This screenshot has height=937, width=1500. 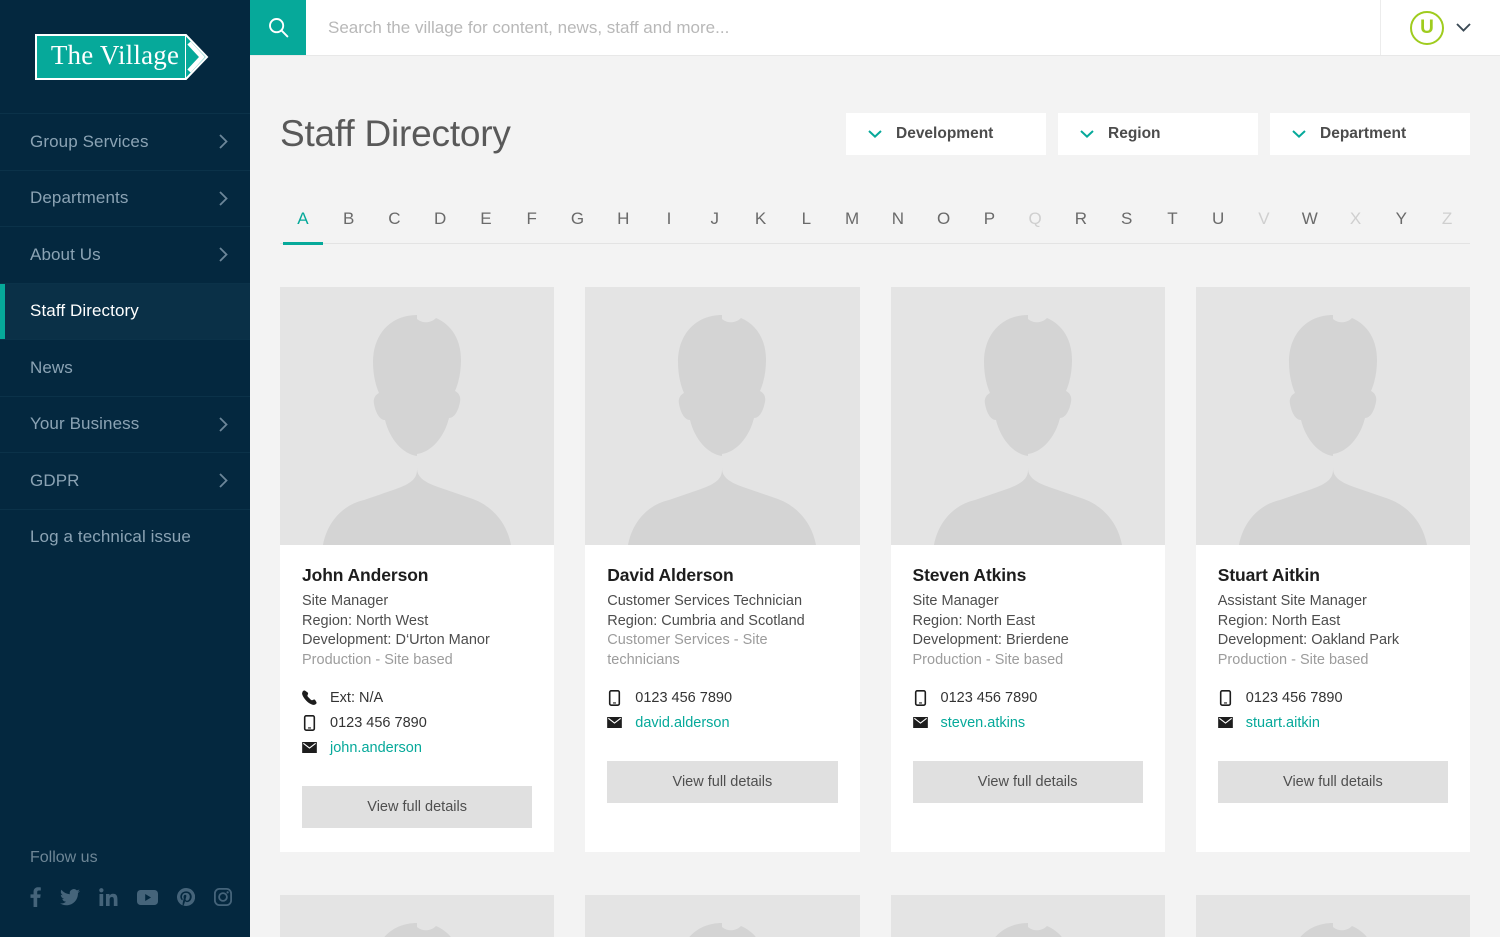 I want to click on mobile-icon, so click(x=920, y=697).